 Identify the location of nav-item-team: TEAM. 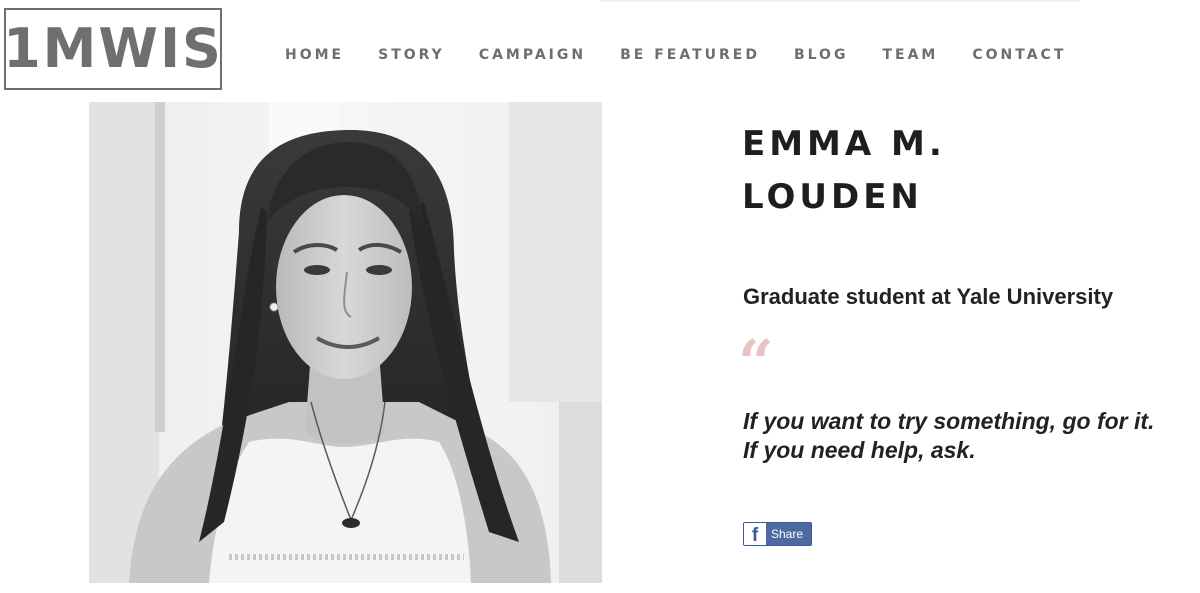
(910, 55).